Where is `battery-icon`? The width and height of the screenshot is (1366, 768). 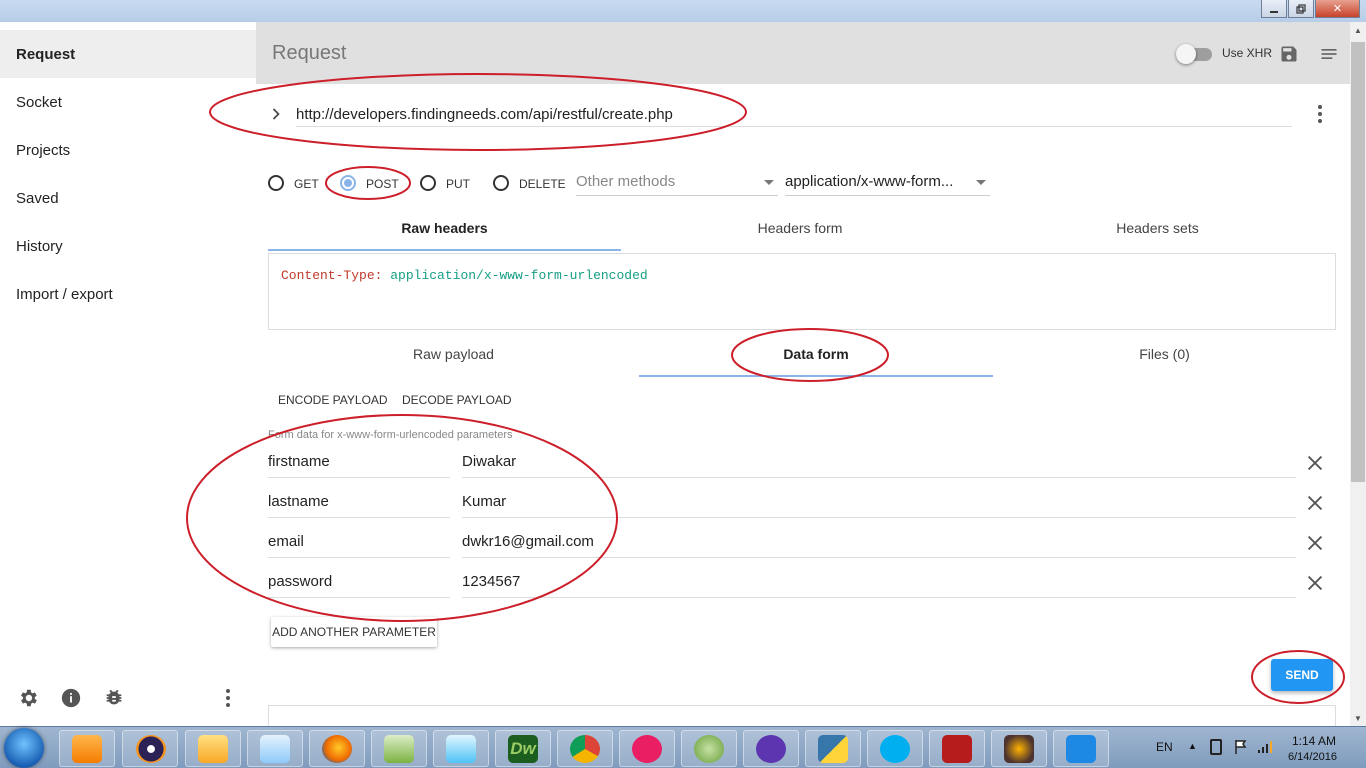
battery-icon is located at coordinates (1216, 747).